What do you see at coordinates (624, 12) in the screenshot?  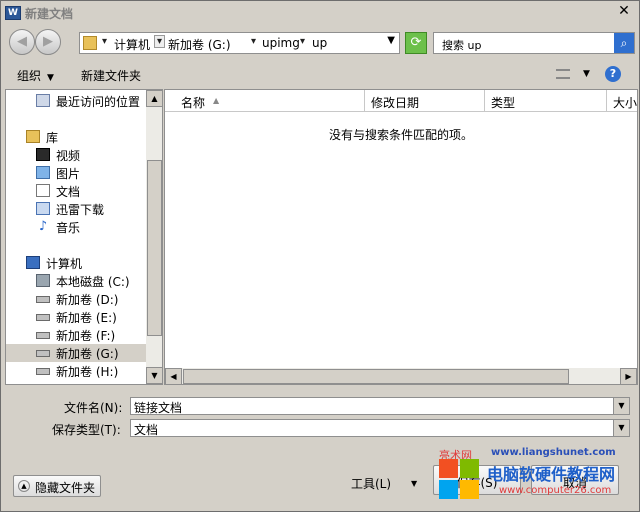 I see `close-button: ✕` at bounding box center [624, 12].